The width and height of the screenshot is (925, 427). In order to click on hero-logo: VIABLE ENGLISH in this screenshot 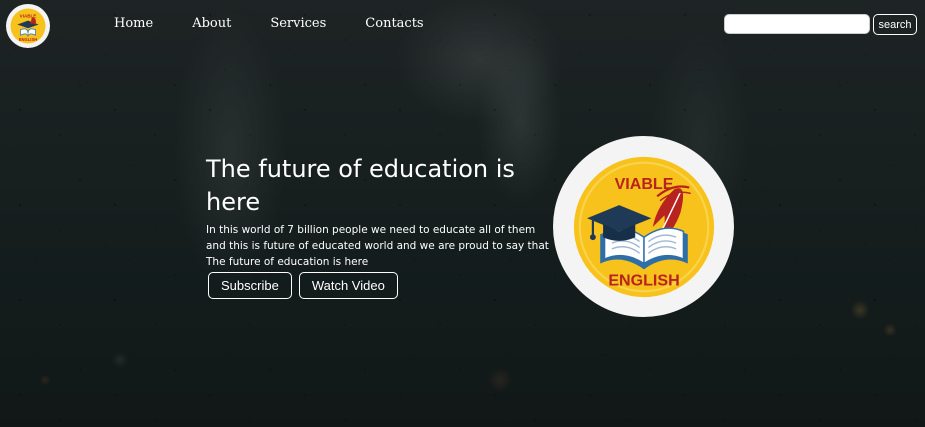, I will do `click(643, 226)`.